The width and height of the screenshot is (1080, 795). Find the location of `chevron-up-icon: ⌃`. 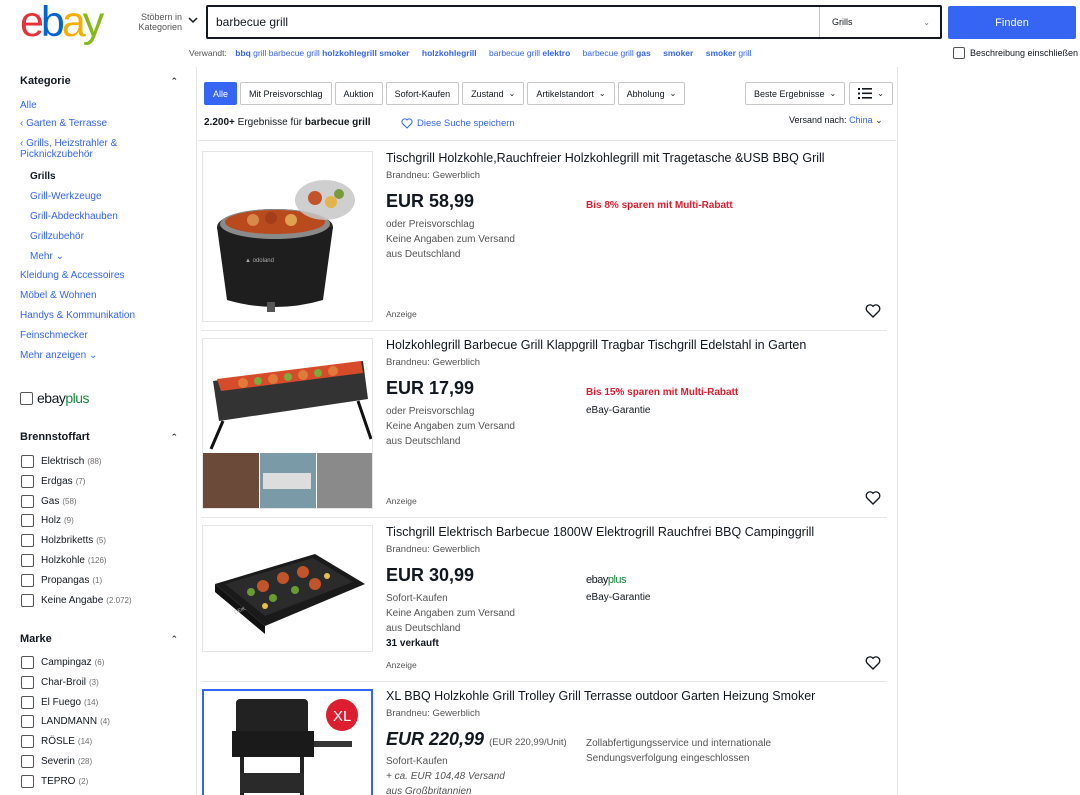

chevron-up-icon: ⌃ is located at coordinates (174, 80).